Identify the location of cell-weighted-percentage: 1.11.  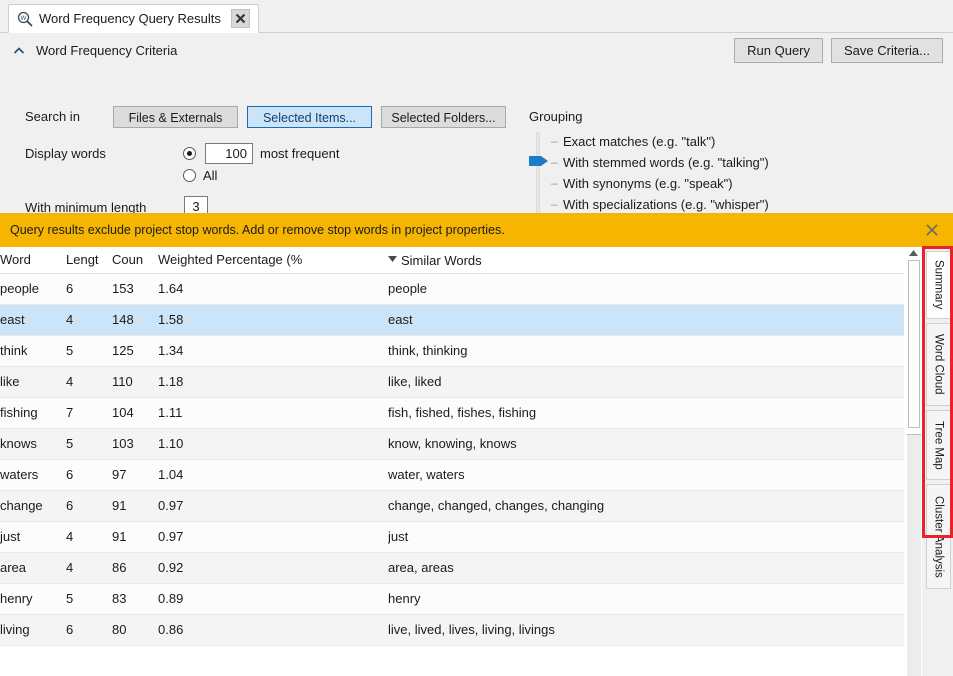
(273, 413).